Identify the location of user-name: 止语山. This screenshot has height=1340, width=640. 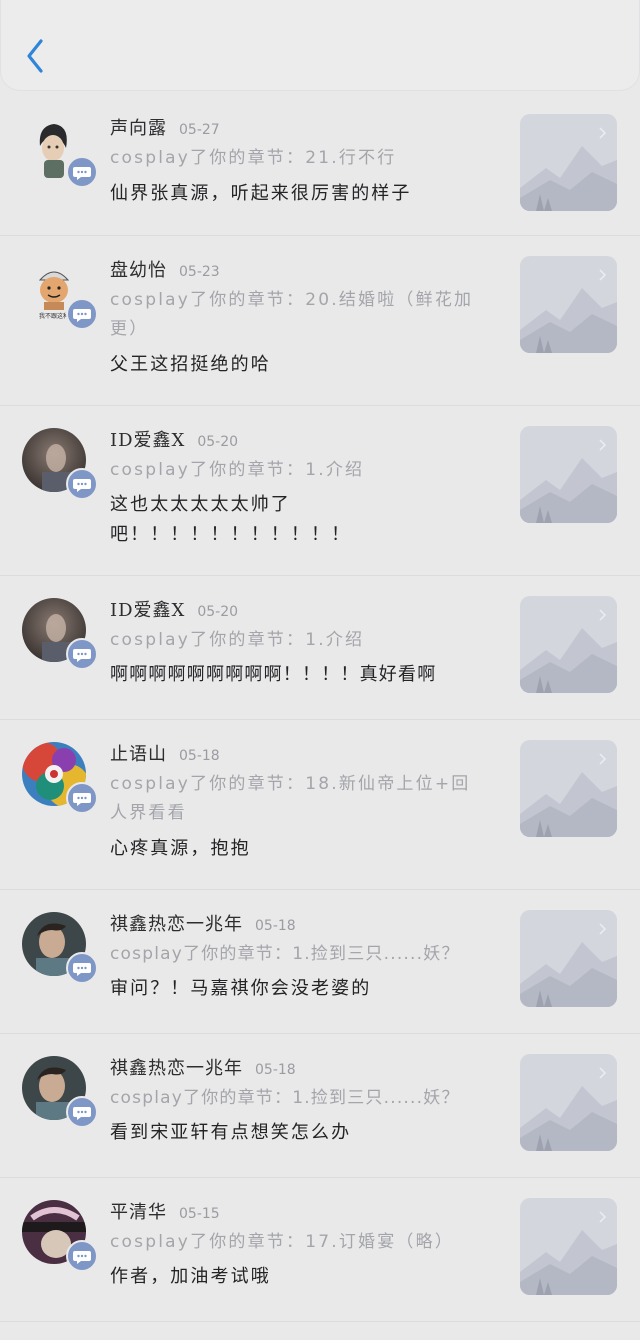
(138, 754).